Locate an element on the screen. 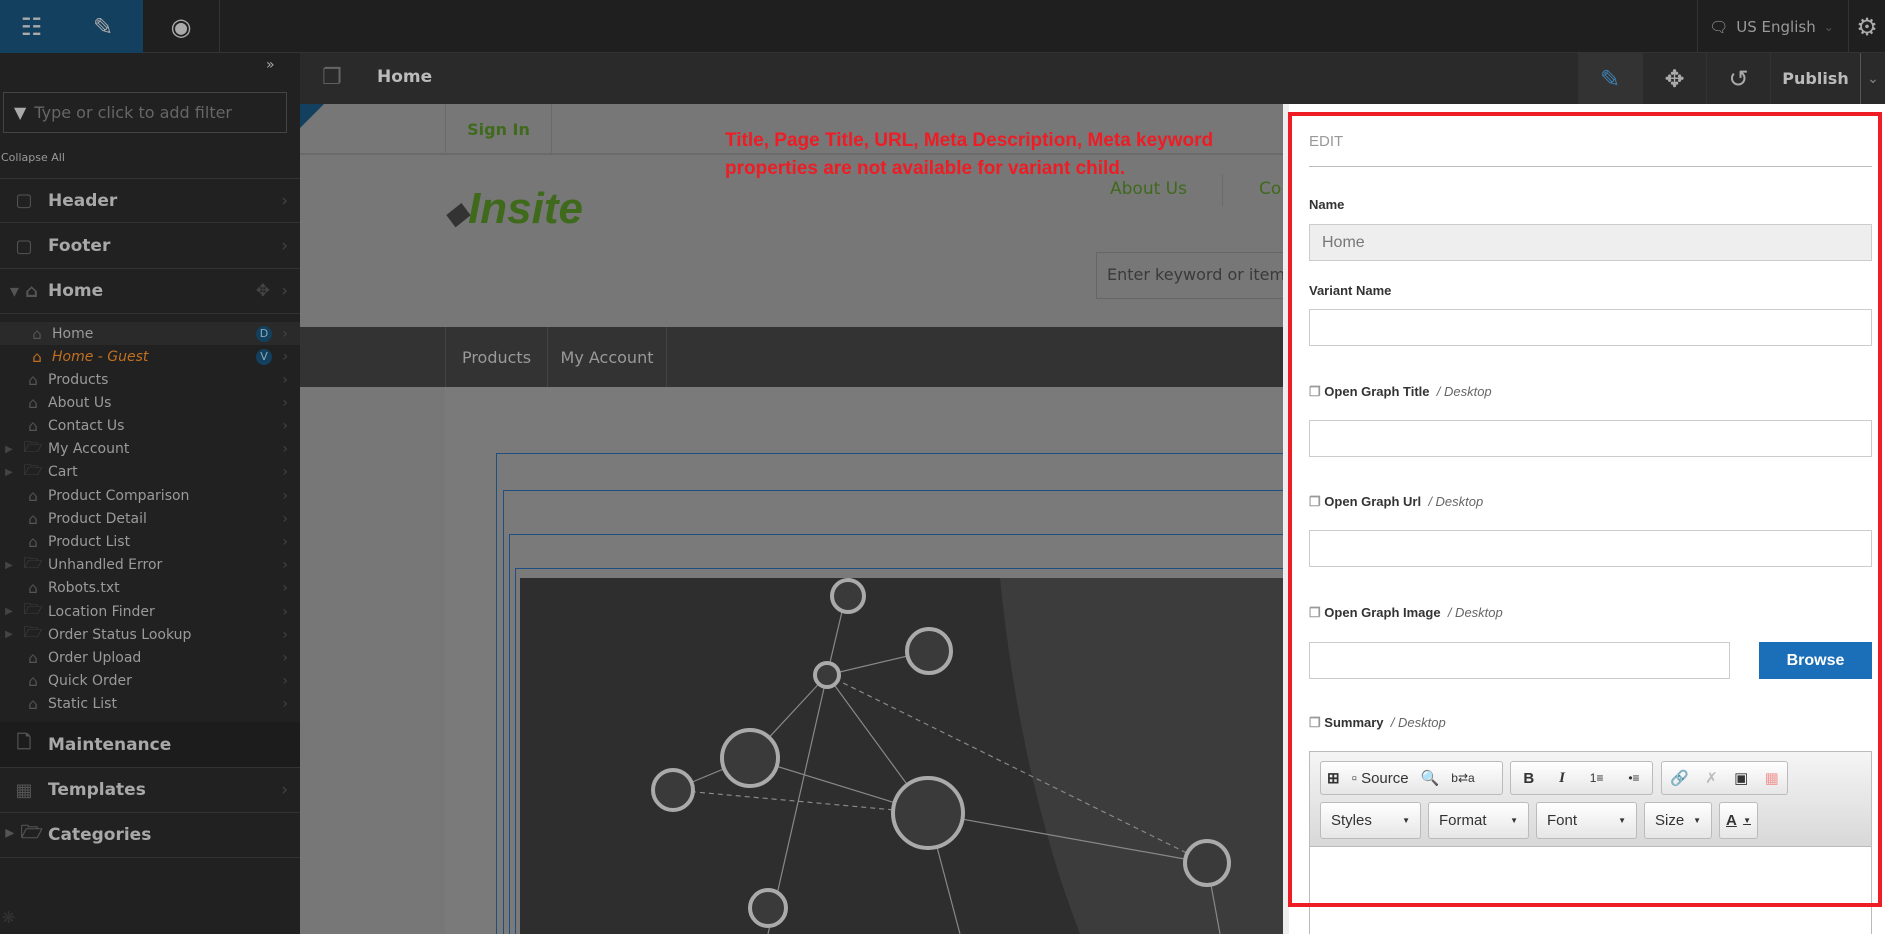 The width and height of the screenshot is (1885, 934). sidebar-section-templates: ▦ Templates › is located at coordinates (150, 790).